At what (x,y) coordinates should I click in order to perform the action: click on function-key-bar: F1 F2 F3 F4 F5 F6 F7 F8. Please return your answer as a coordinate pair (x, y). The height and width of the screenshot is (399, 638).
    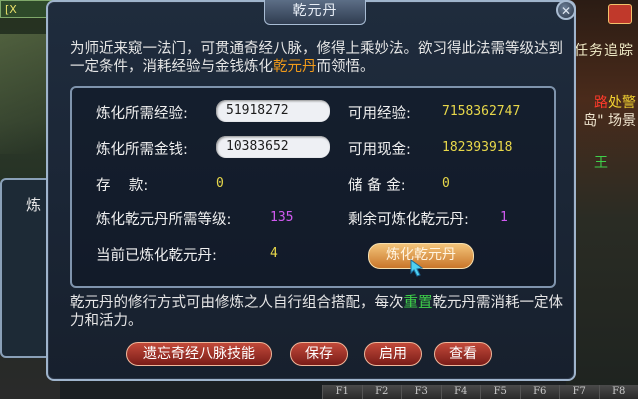
    Looking at the image, I should click on (480, 392).